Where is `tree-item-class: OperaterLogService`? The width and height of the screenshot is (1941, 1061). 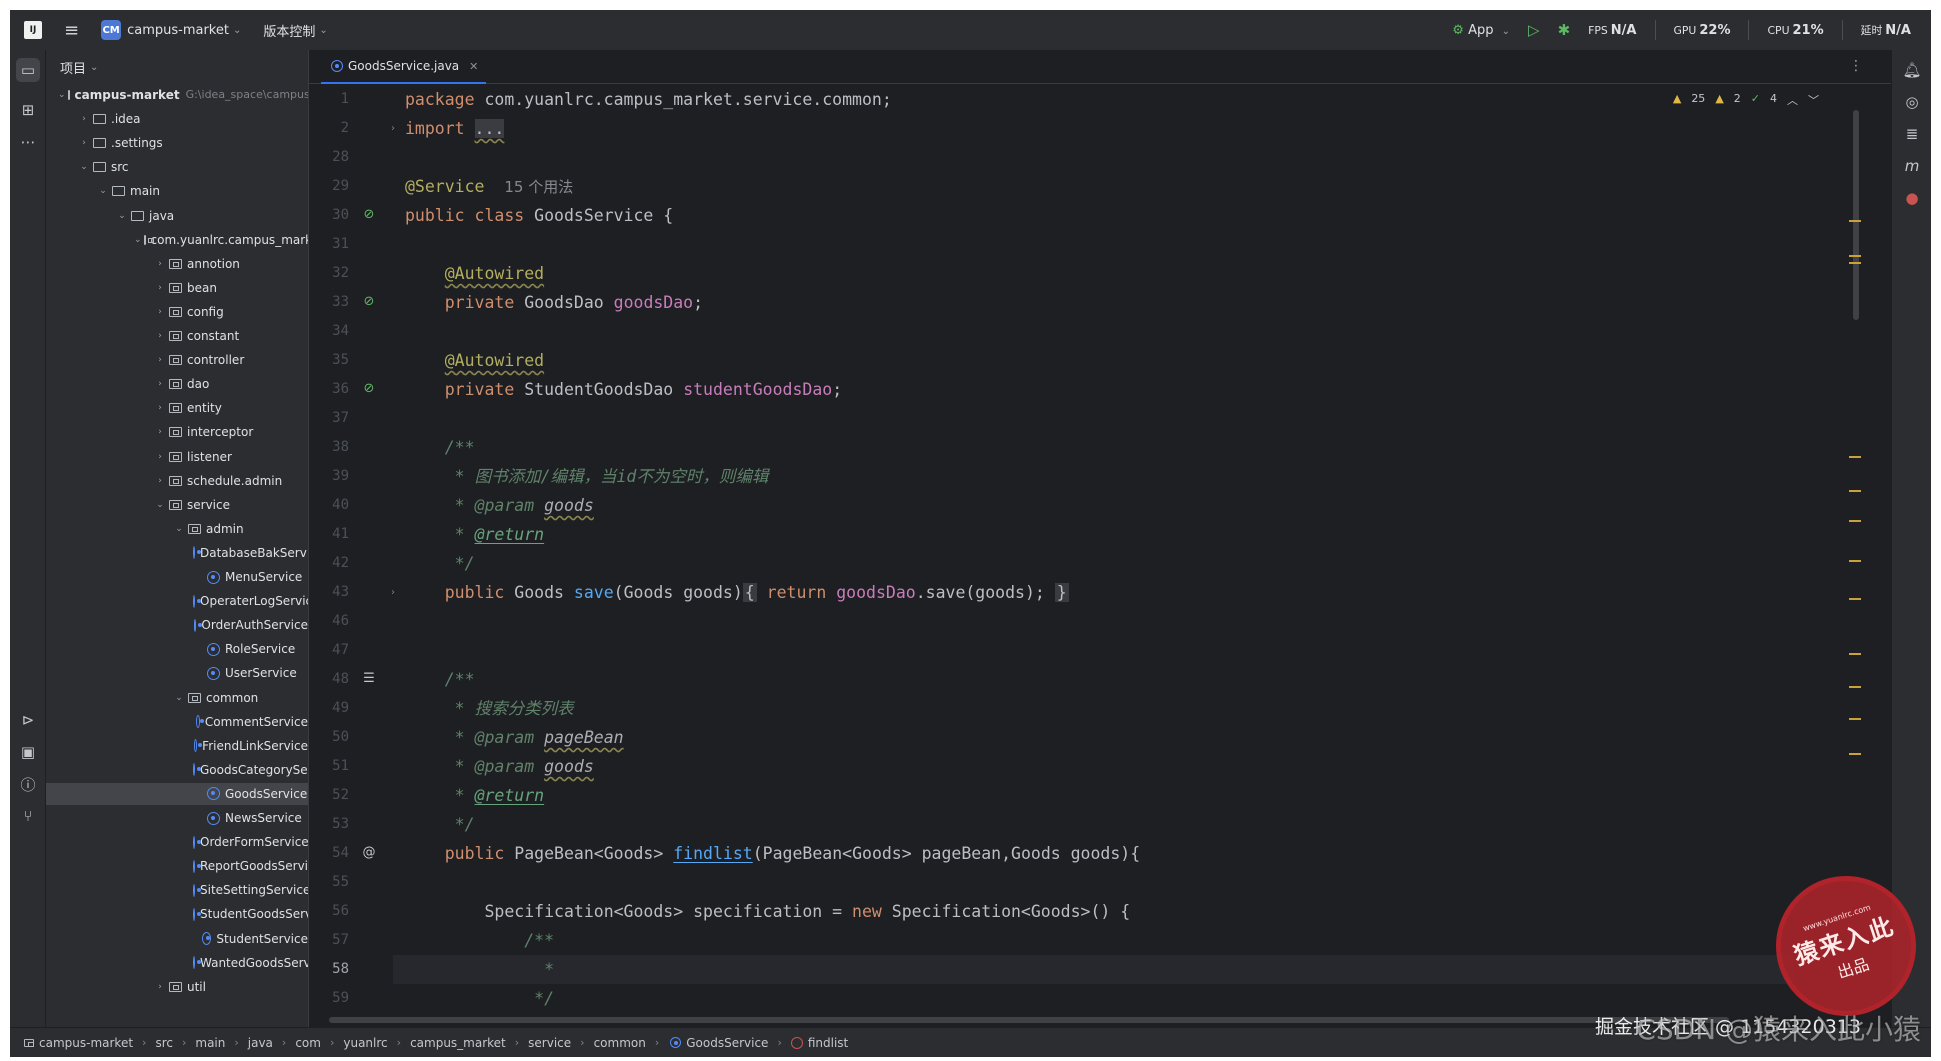
tree-item-class: OperaterLogService is located at coordinates (177, 601).